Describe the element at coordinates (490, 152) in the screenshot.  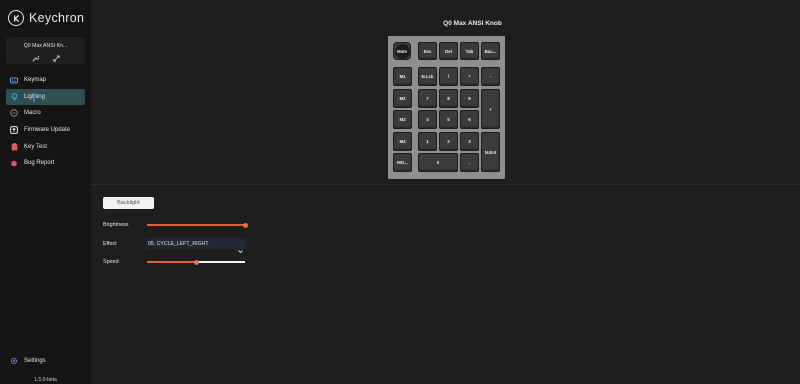
I see `key: N.Ent` at that location.